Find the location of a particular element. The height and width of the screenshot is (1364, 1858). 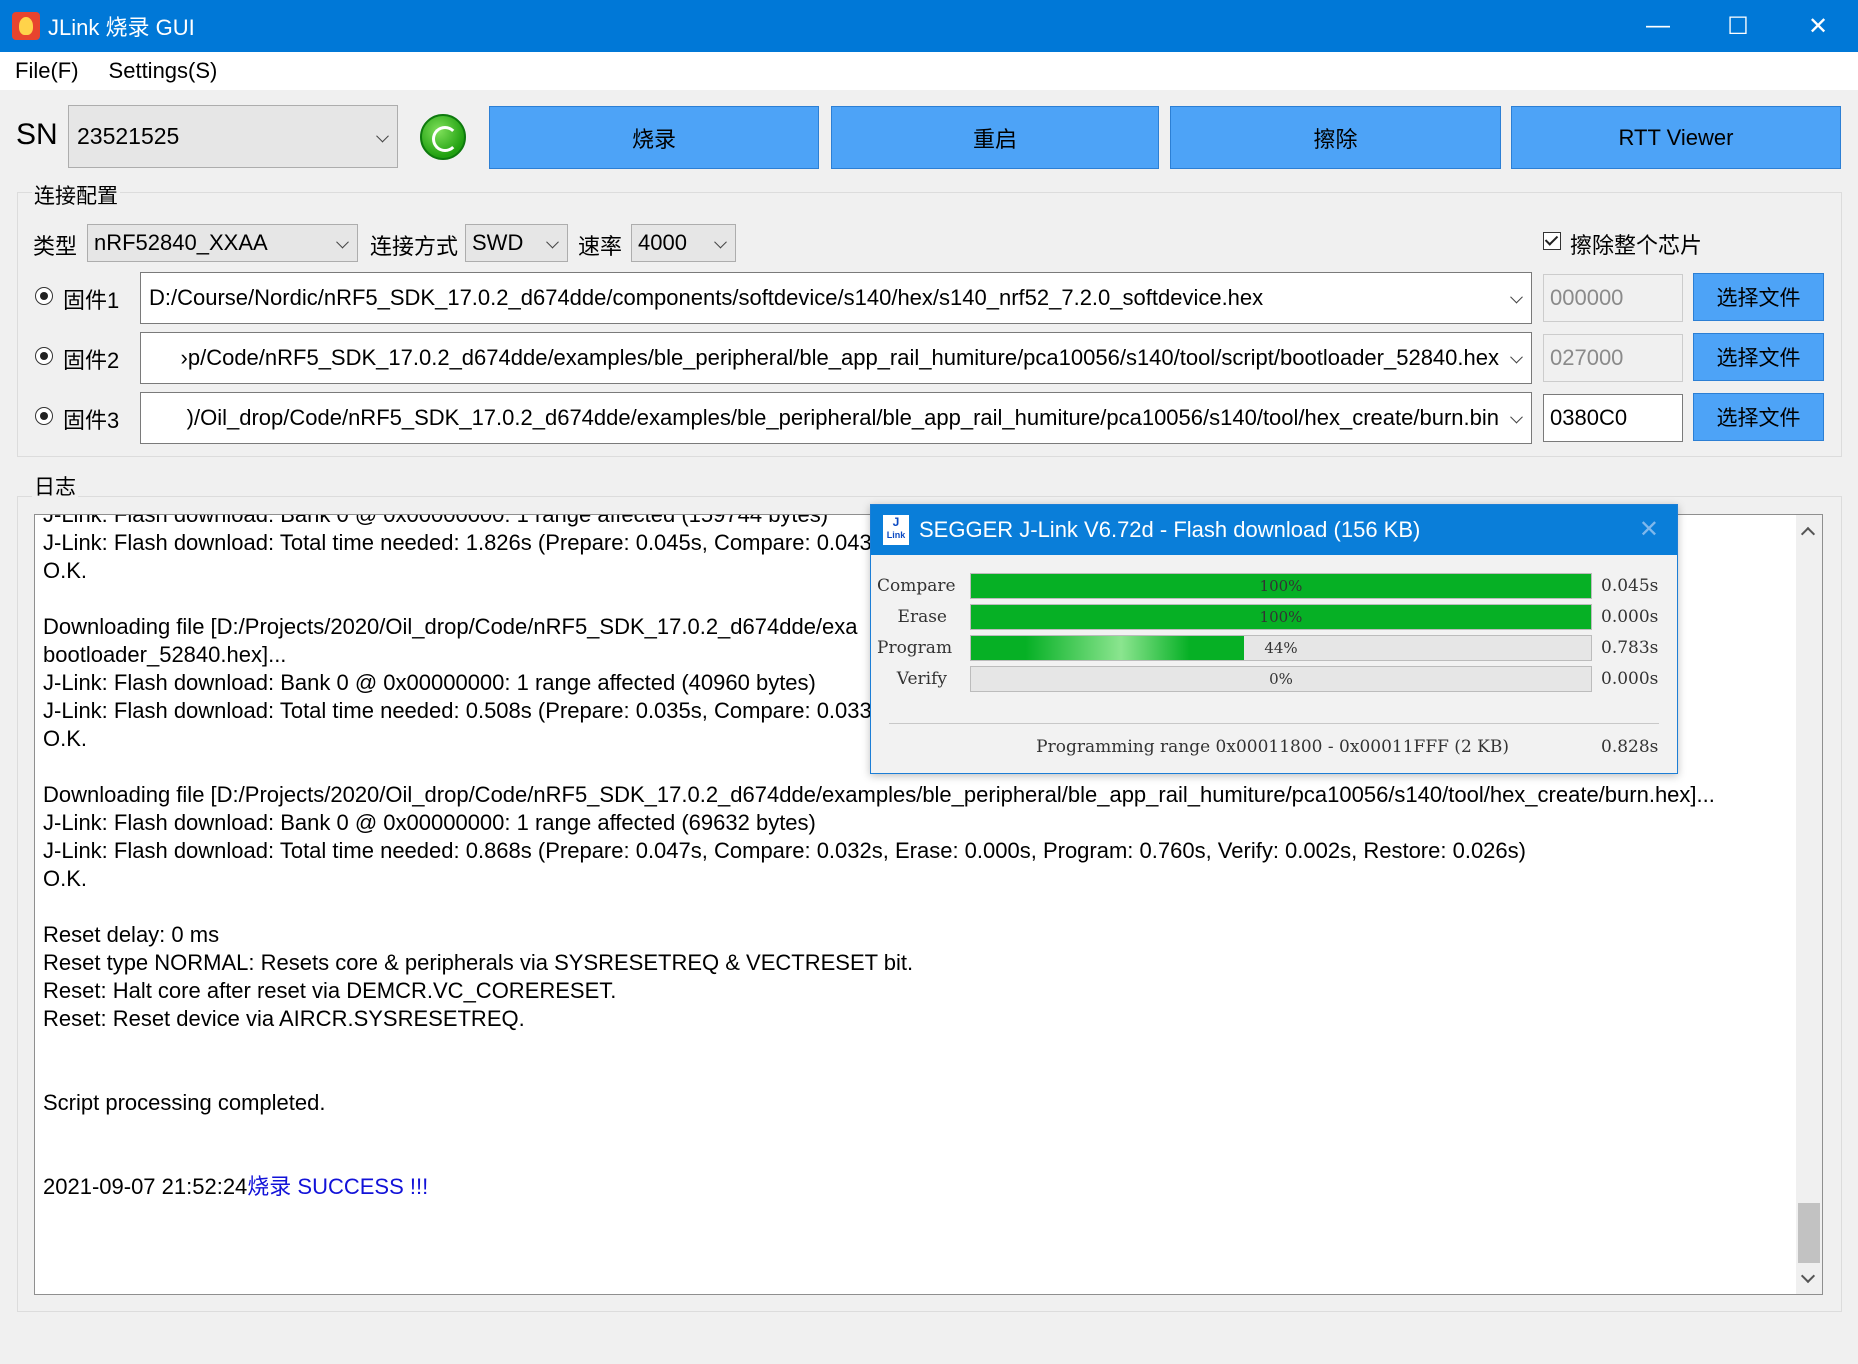

firmware2-radio is located at coordinates (44, 356).